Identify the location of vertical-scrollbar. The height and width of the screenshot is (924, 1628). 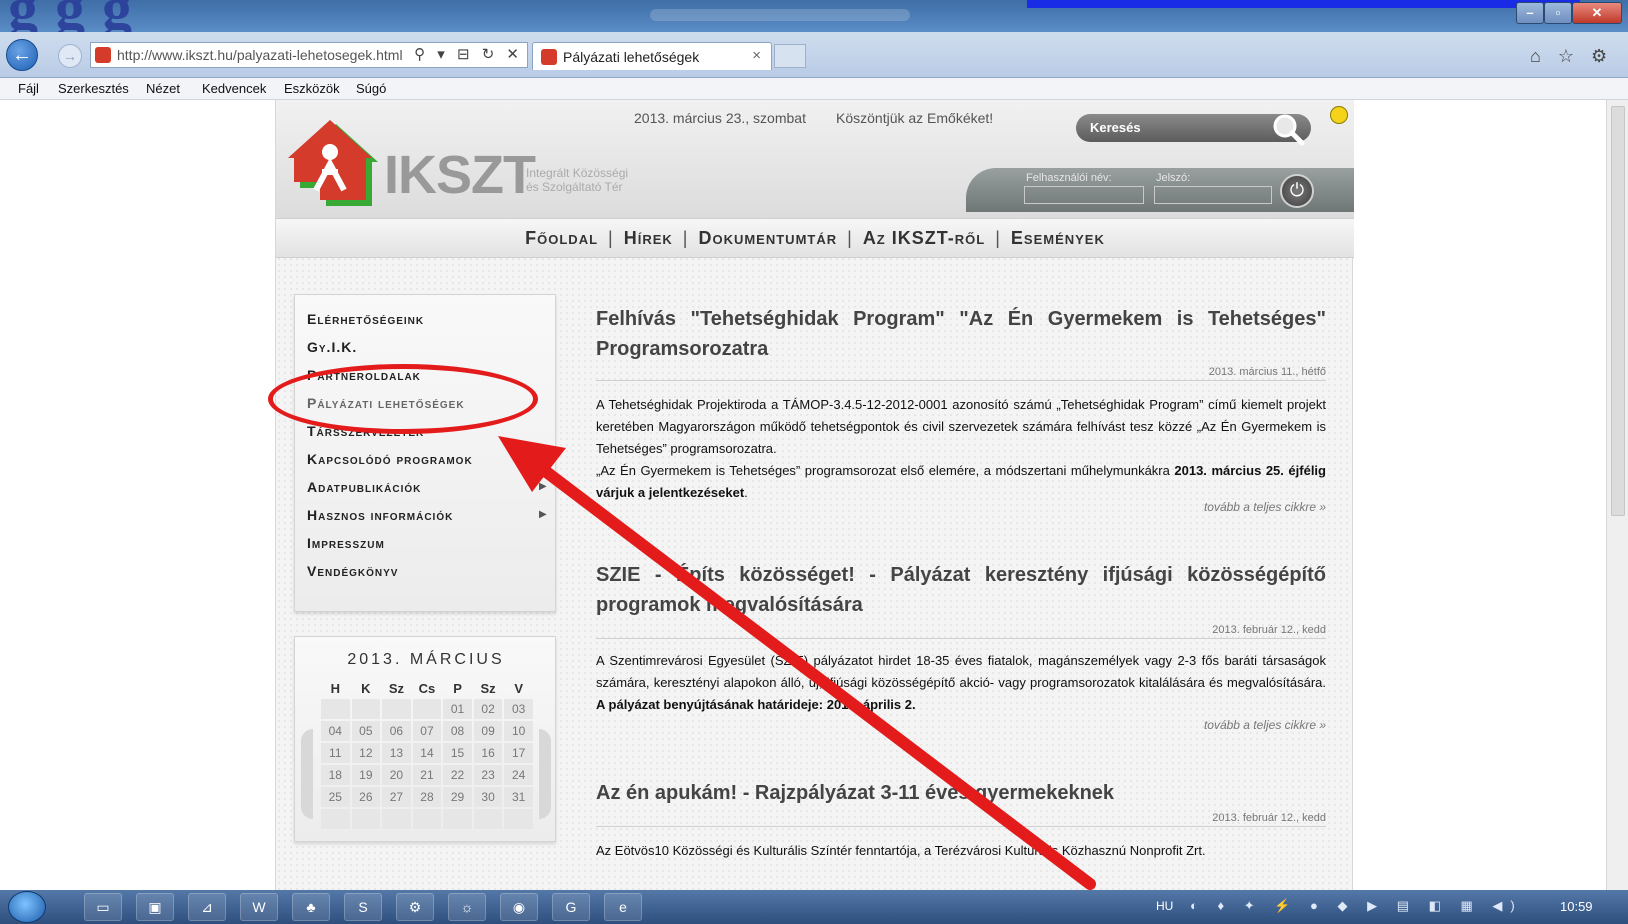
(1617, 495).